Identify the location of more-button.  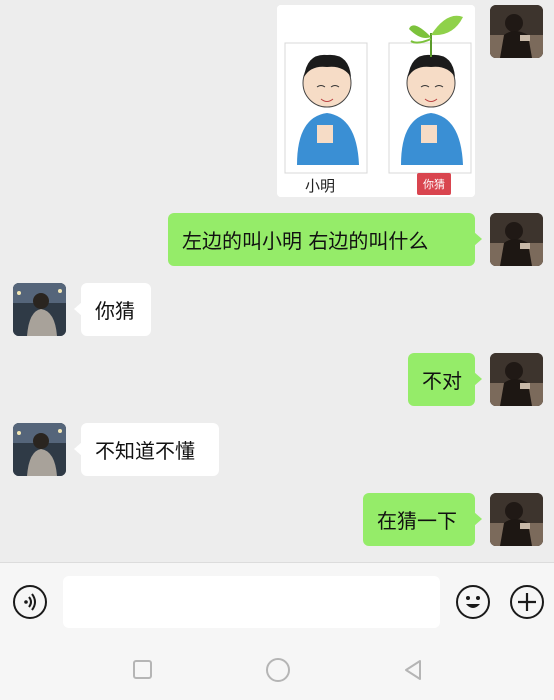
(527, 602).